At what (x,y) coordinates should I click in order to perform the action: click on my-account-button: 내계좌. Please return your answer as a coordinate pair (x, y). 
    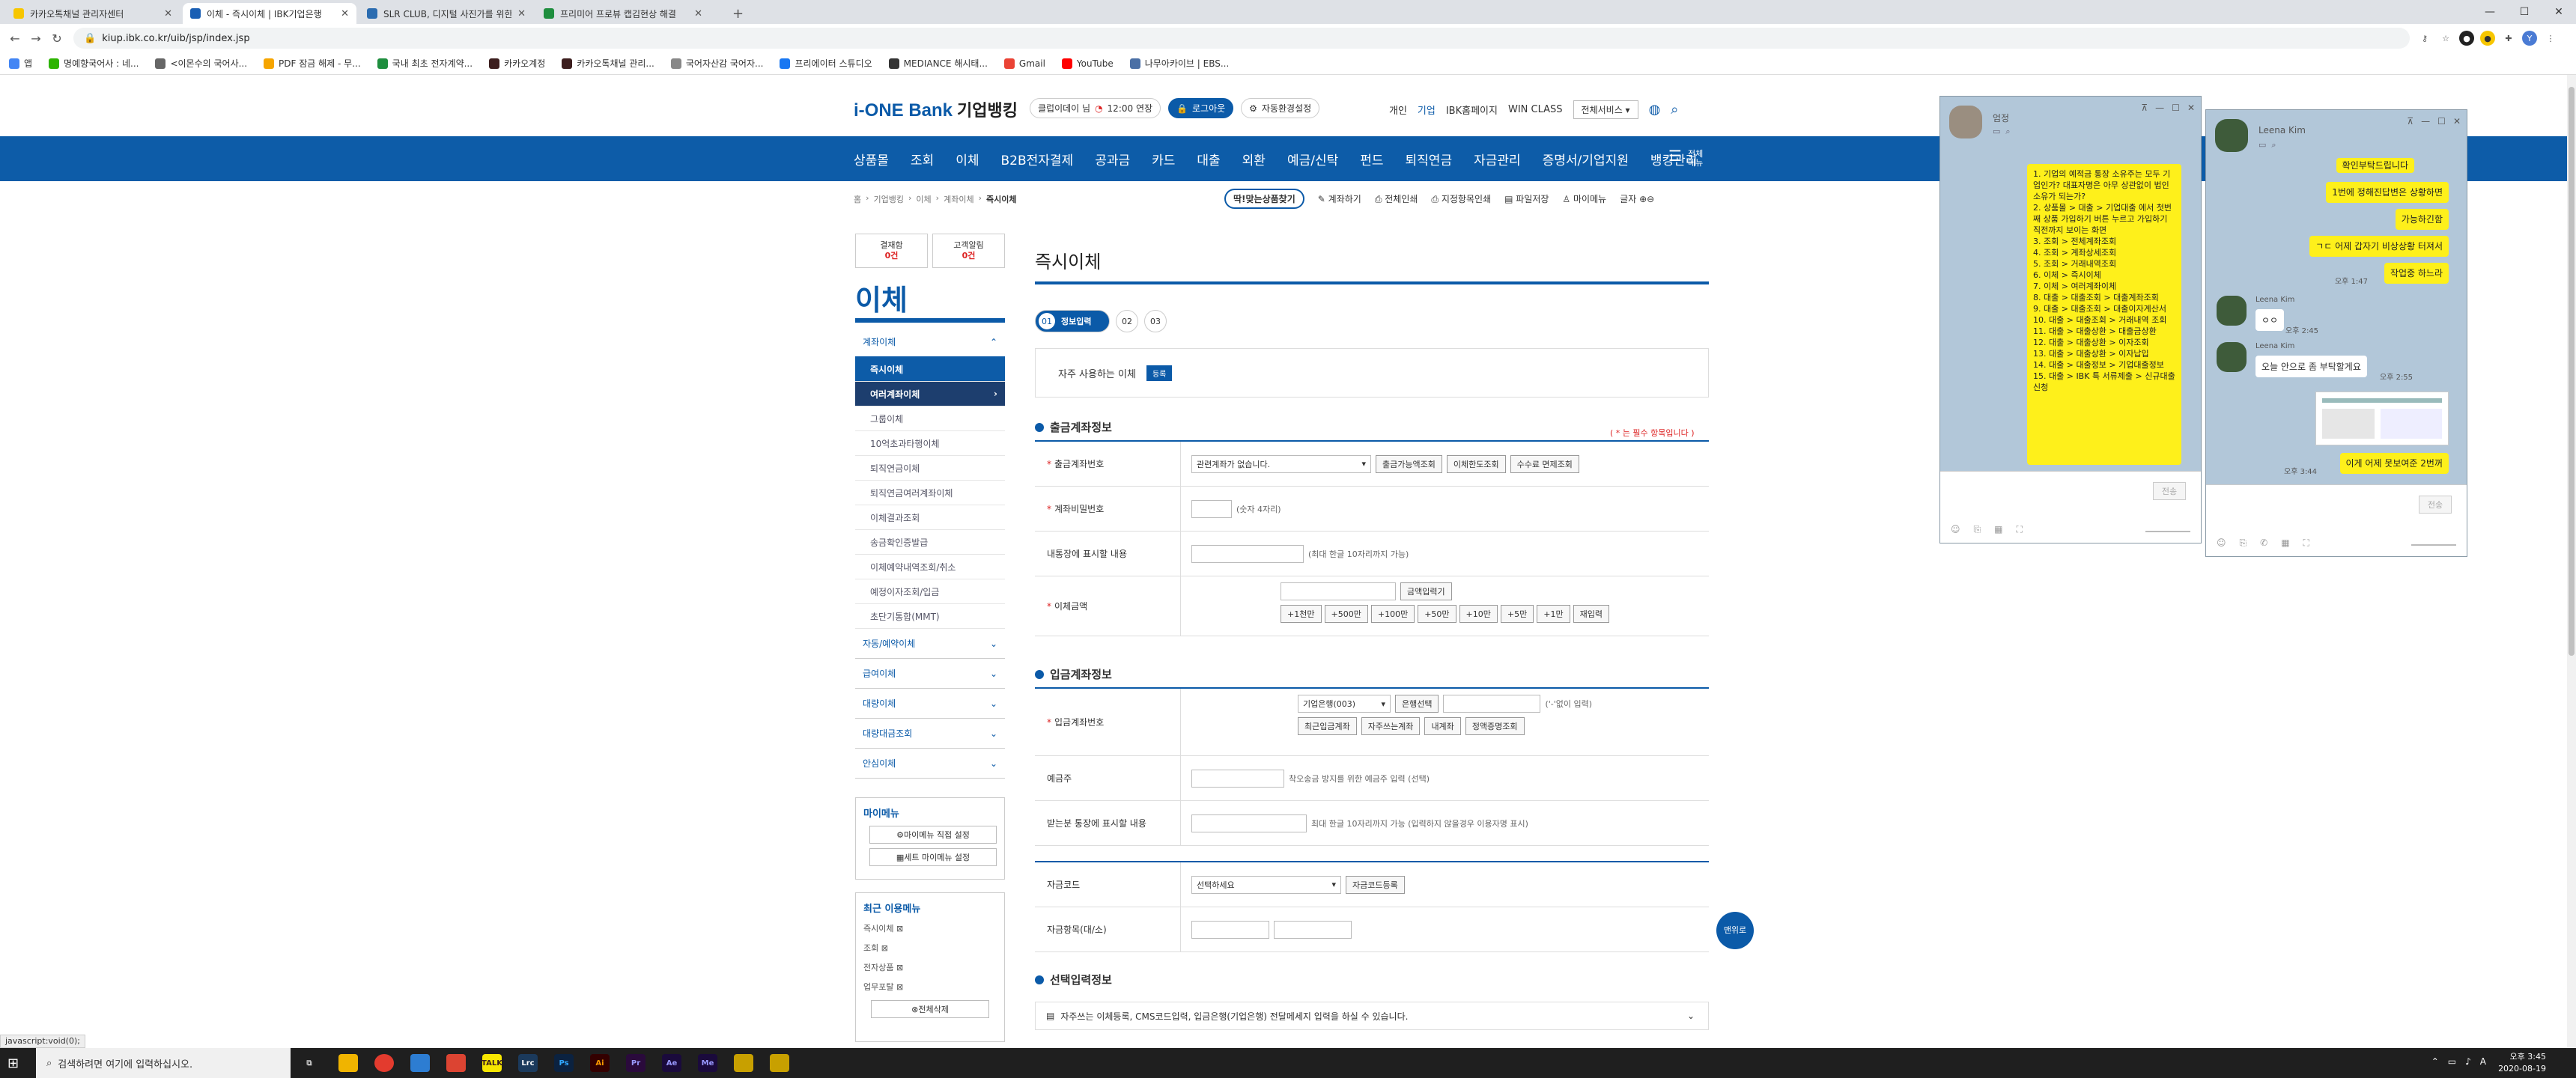
    Looking at the image, I should click on (1442, 726).